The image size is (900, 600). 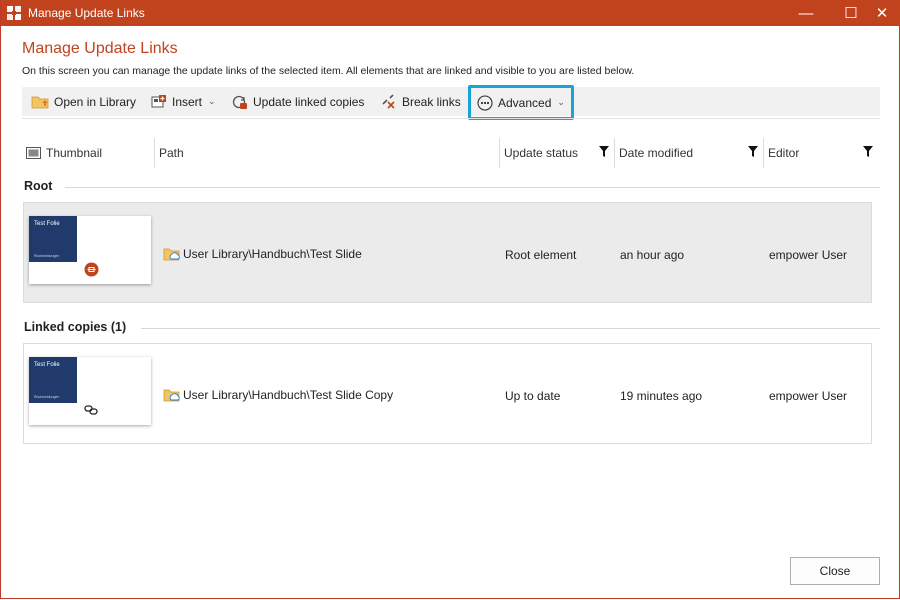 I want to click on break-links-label: Break links, so click(x=431, y=101).